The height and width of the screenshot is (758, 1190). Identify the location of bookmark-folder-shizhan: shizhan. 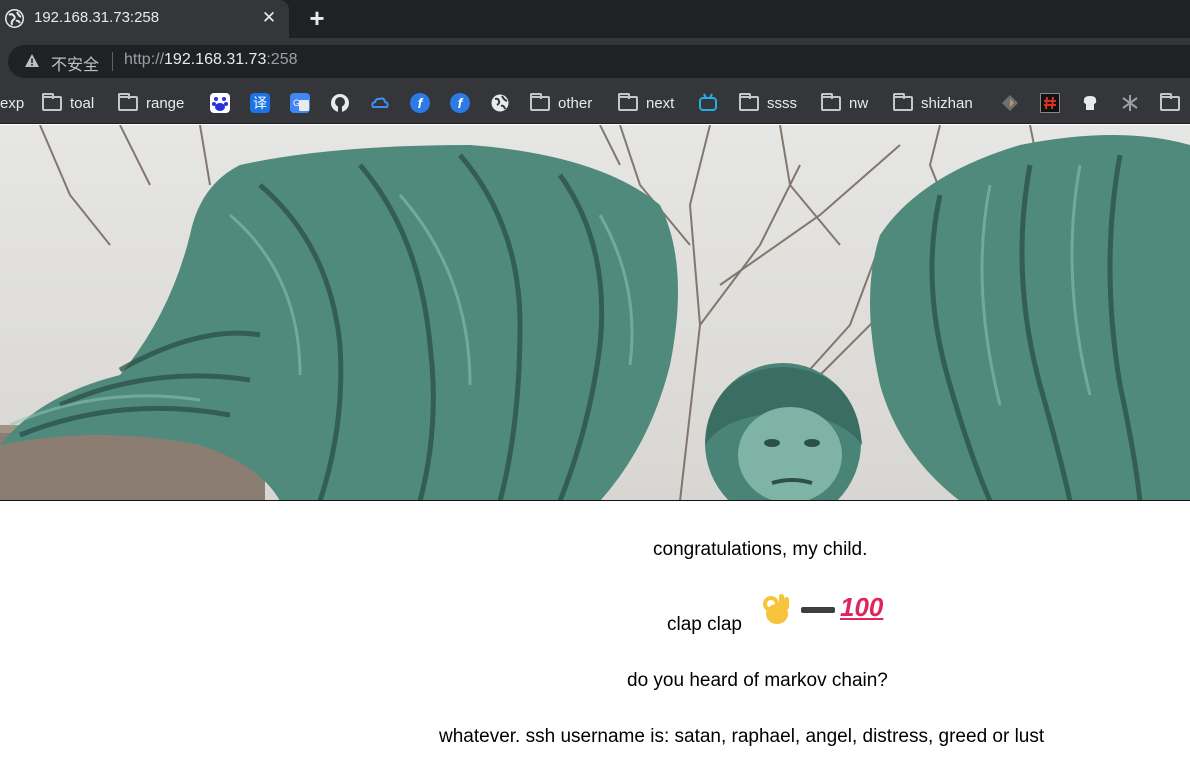
(933, 103).